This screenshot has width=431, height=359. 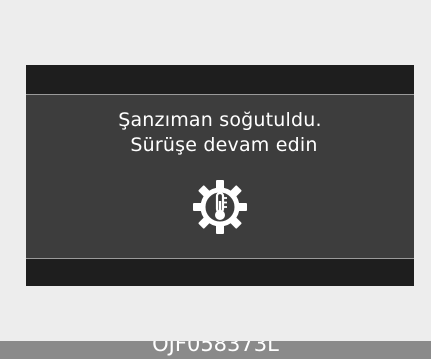 I want to click on transmission-temperature-icon, so click(x=220, y=207).